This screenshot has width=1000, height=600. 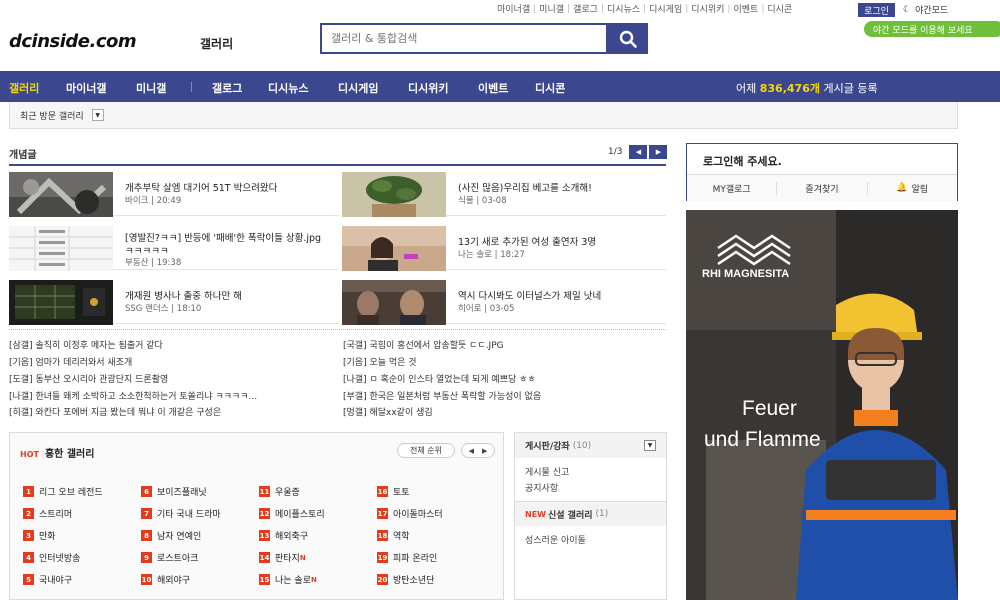 I want to click on issue-divider, so click(x=337, y=329).